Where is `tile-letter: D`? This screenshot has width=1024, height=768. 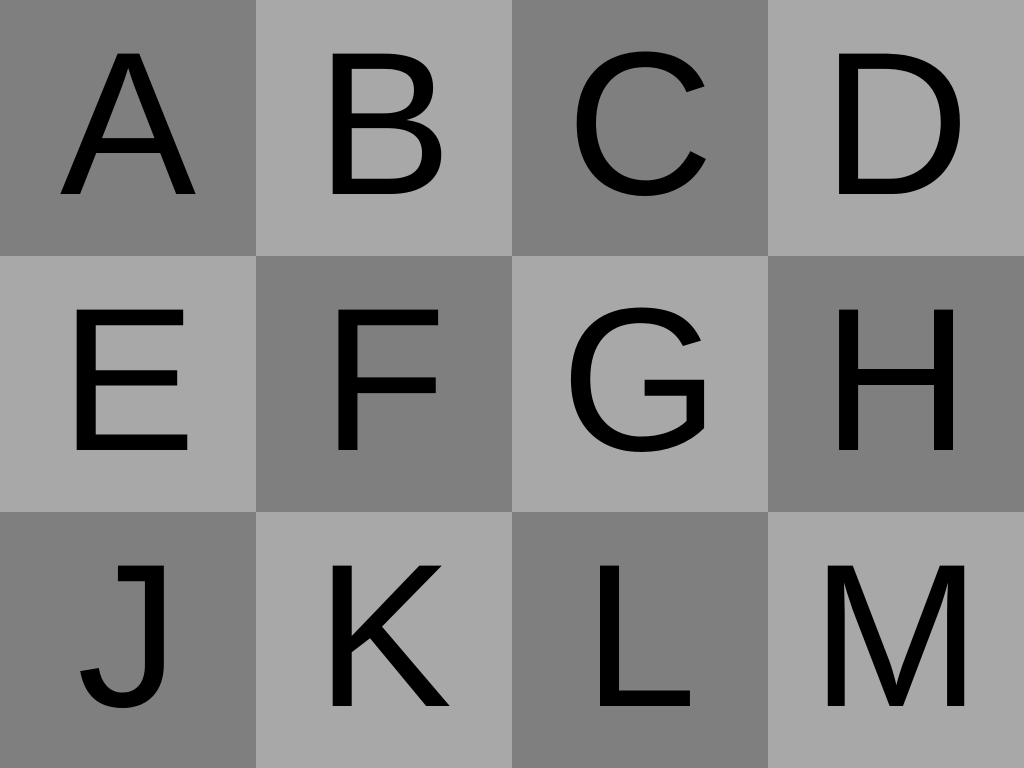 tile-letter: D is located at coordinates (896, 124).